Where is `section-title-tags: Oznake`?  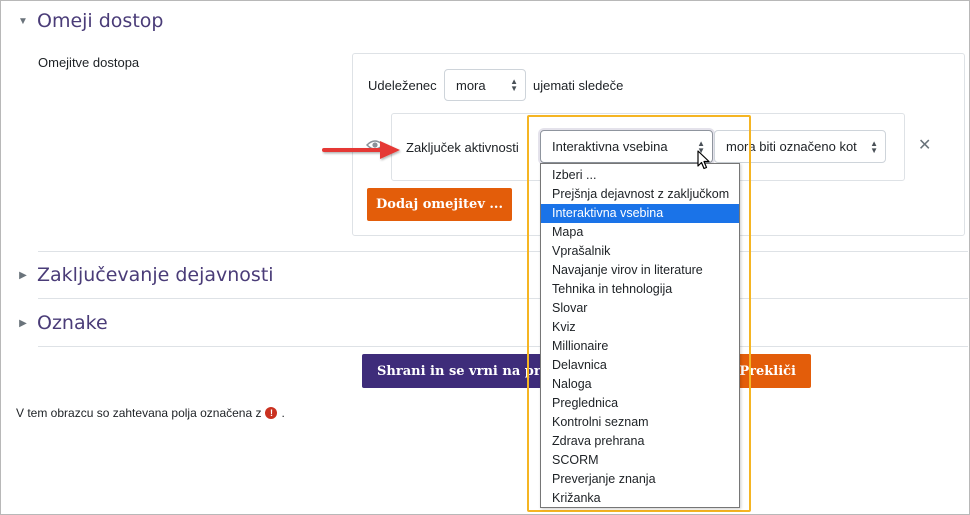
section-title-tags: Oznake is located at coordinates (72, 323).